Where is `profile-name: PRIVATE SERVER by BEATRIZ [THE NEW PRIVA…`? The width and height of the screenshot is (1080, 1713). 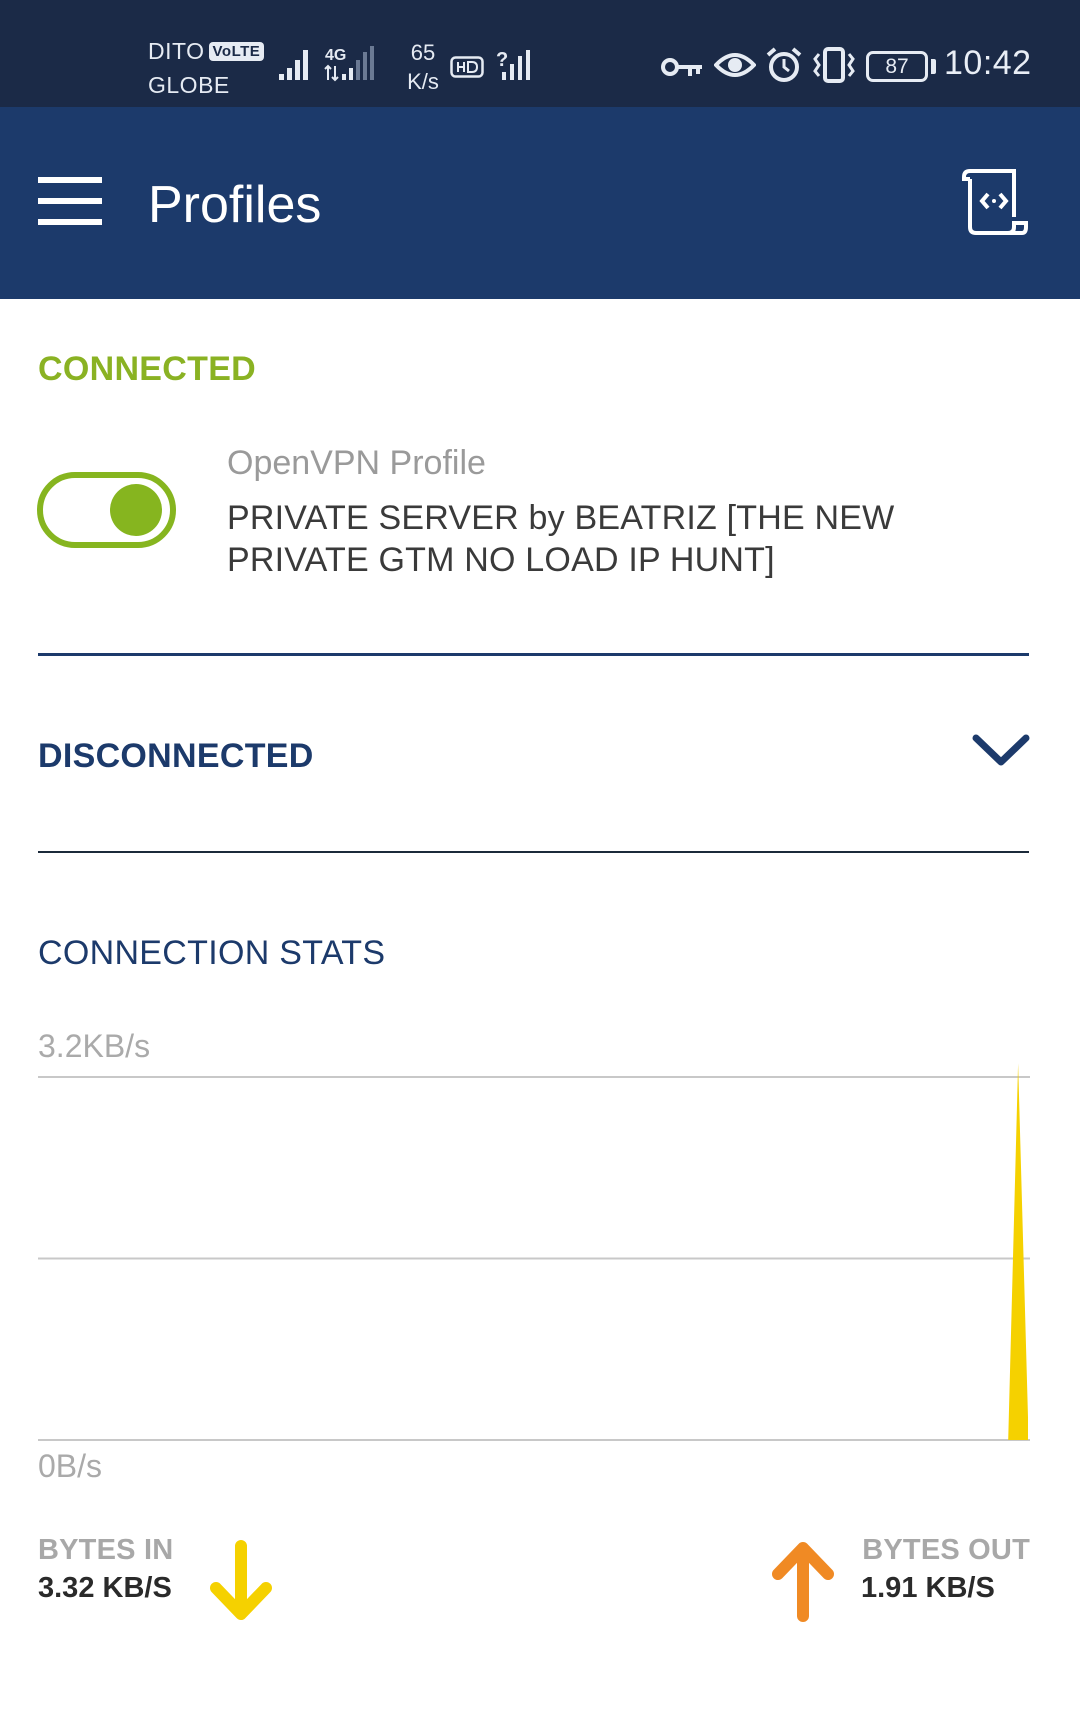 profile-name: PRIVATE SERVER by BEATRIZ [THE NEW PRIVA… is located at coordinates (607, 539).